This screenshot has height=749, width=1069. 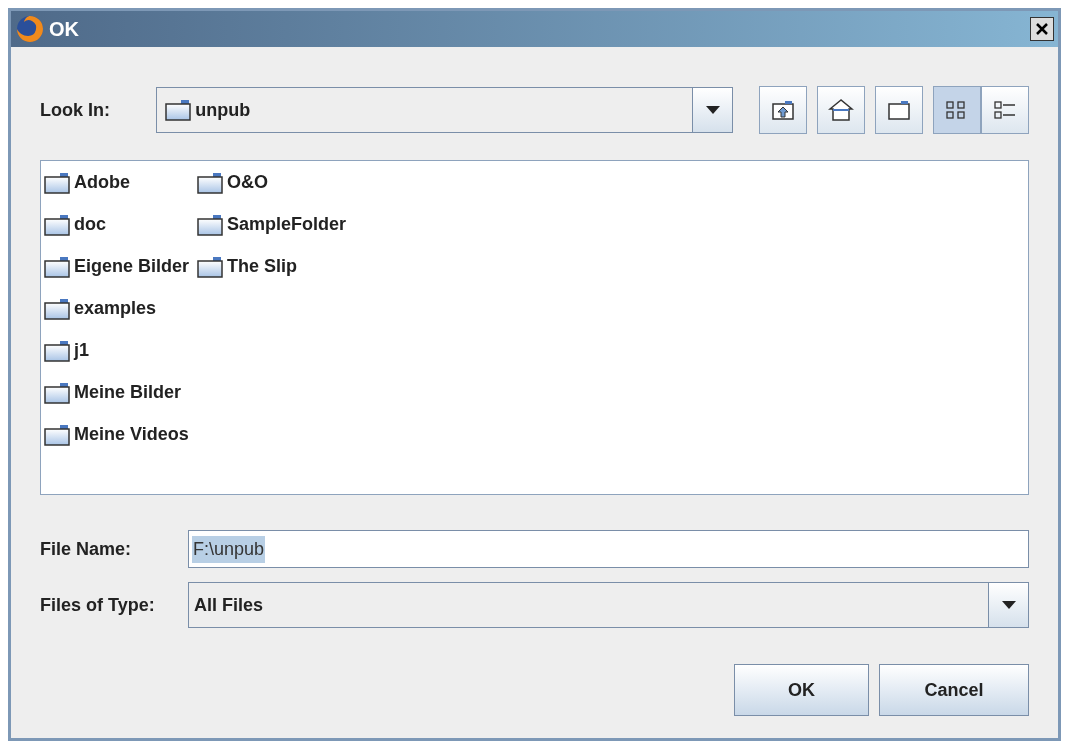 I want to click on folder-item: The Slip, so click(x=272, y=266).